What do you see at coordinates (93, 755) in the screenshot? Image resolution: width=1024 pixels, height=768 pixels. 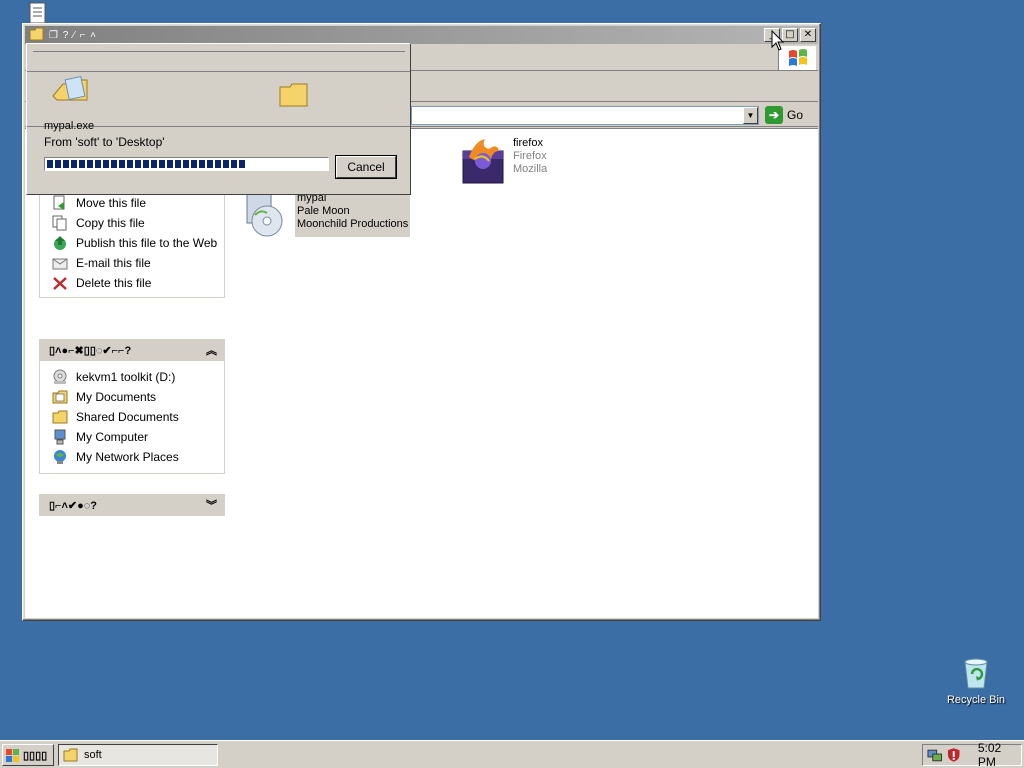 I see `taskbar-window-label: soft` at bounding box center [93, 755].